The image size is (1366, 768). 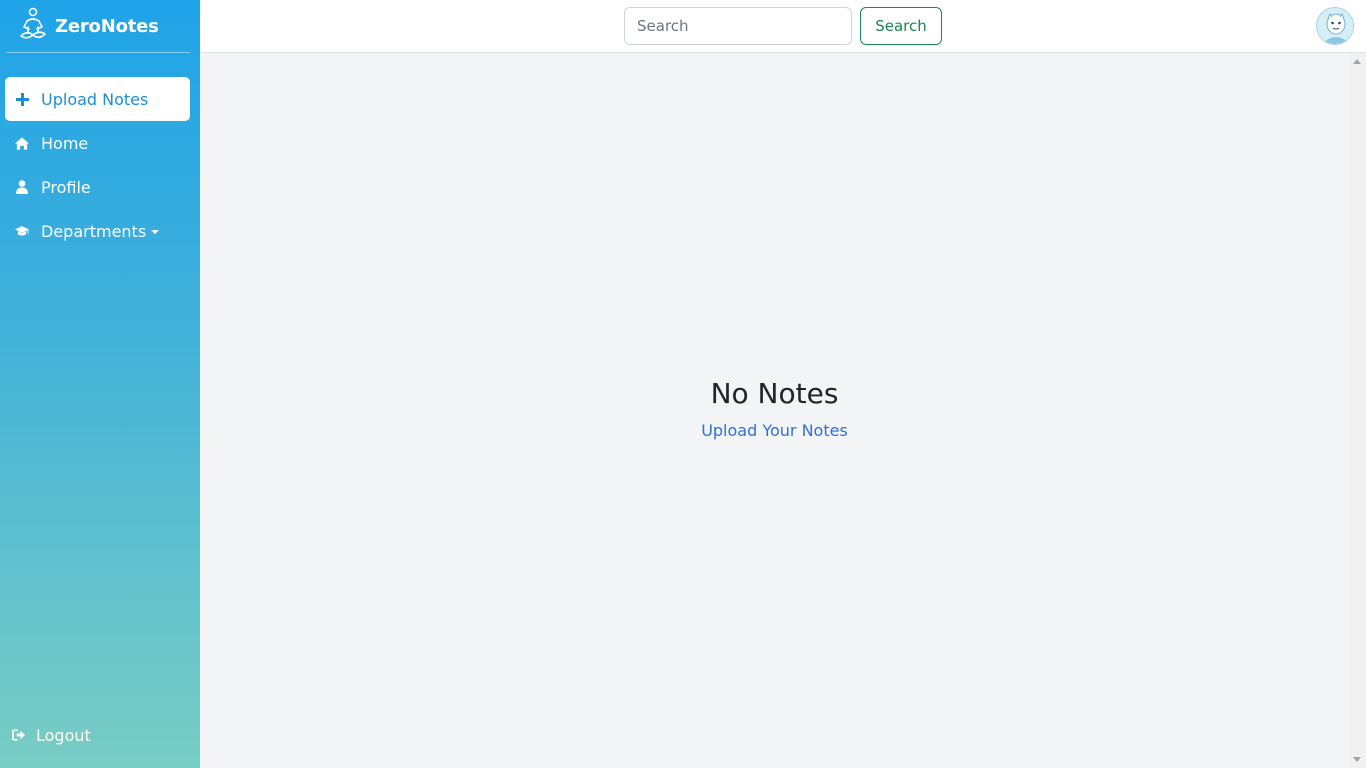 I want to click on search-input, so click(x=738, y=26).